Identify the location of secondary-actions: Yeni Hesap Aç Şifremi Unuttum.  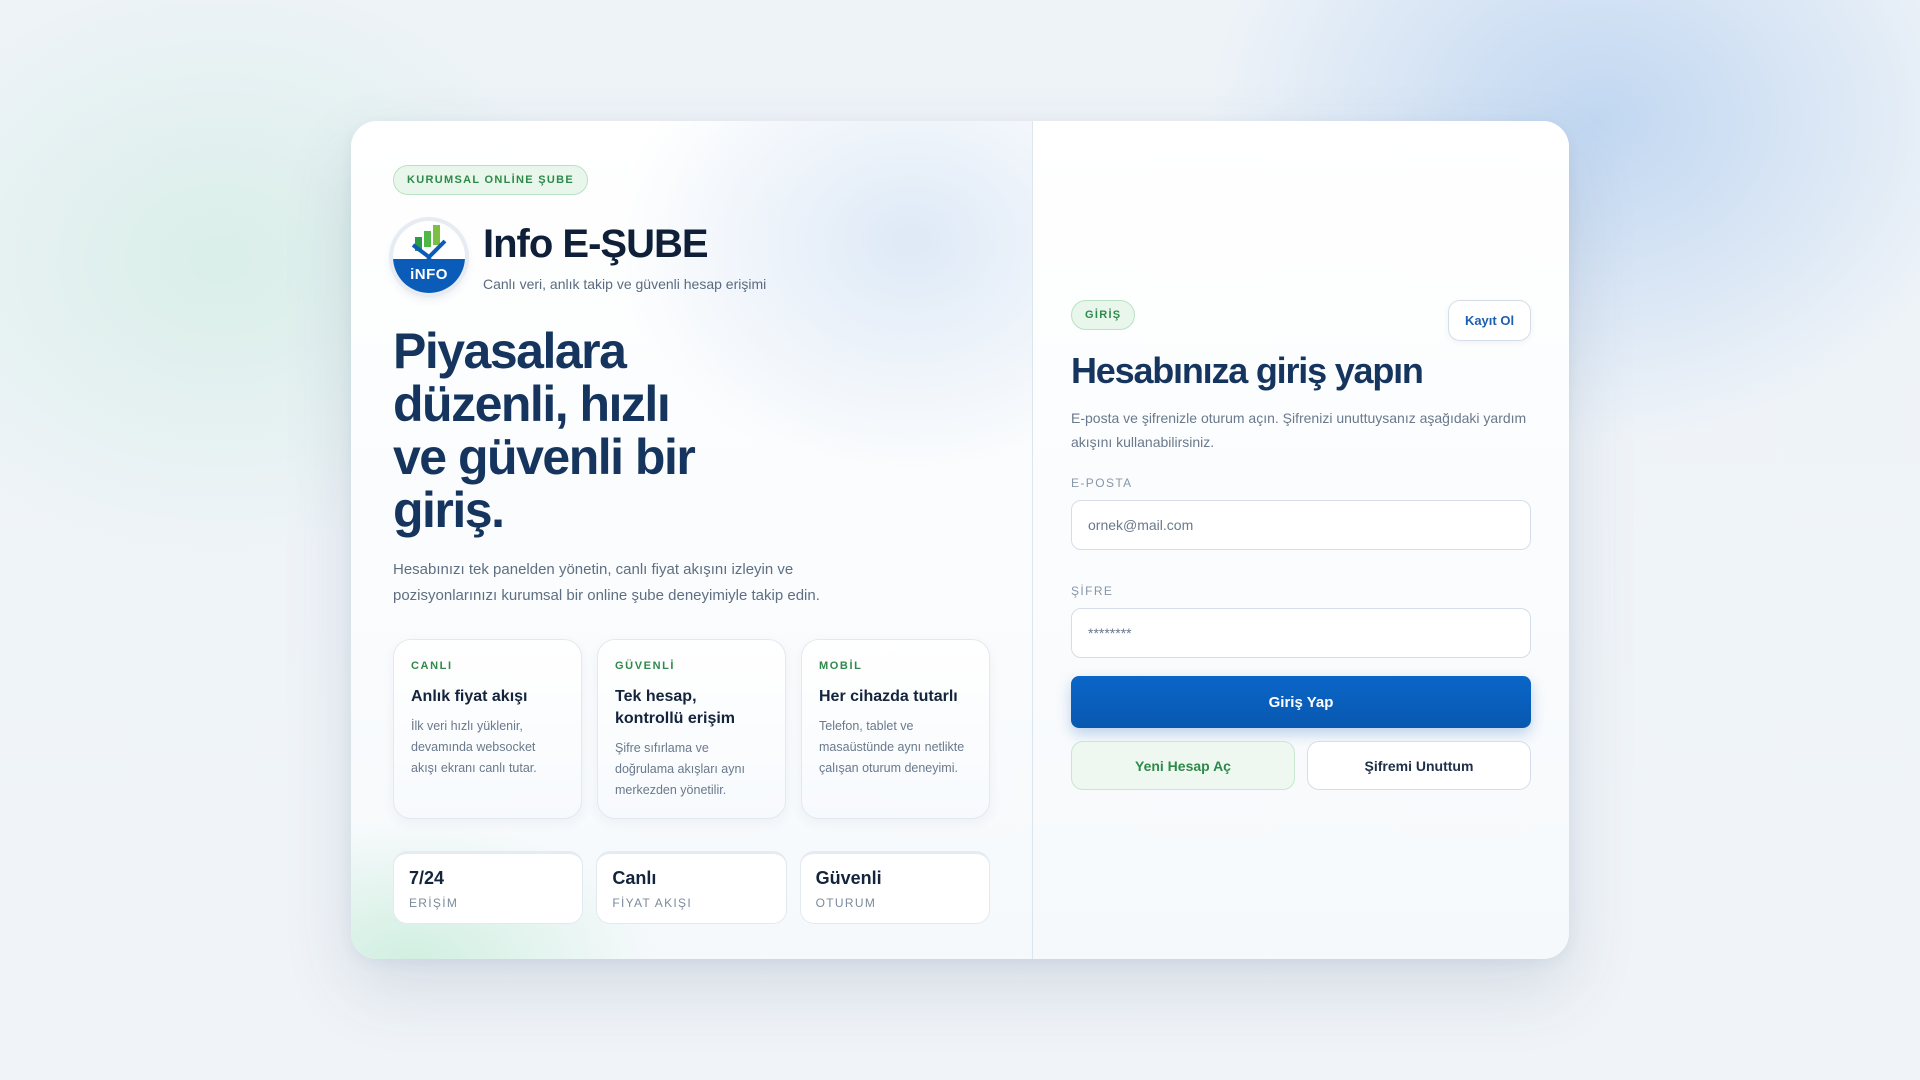
(1301, 765).